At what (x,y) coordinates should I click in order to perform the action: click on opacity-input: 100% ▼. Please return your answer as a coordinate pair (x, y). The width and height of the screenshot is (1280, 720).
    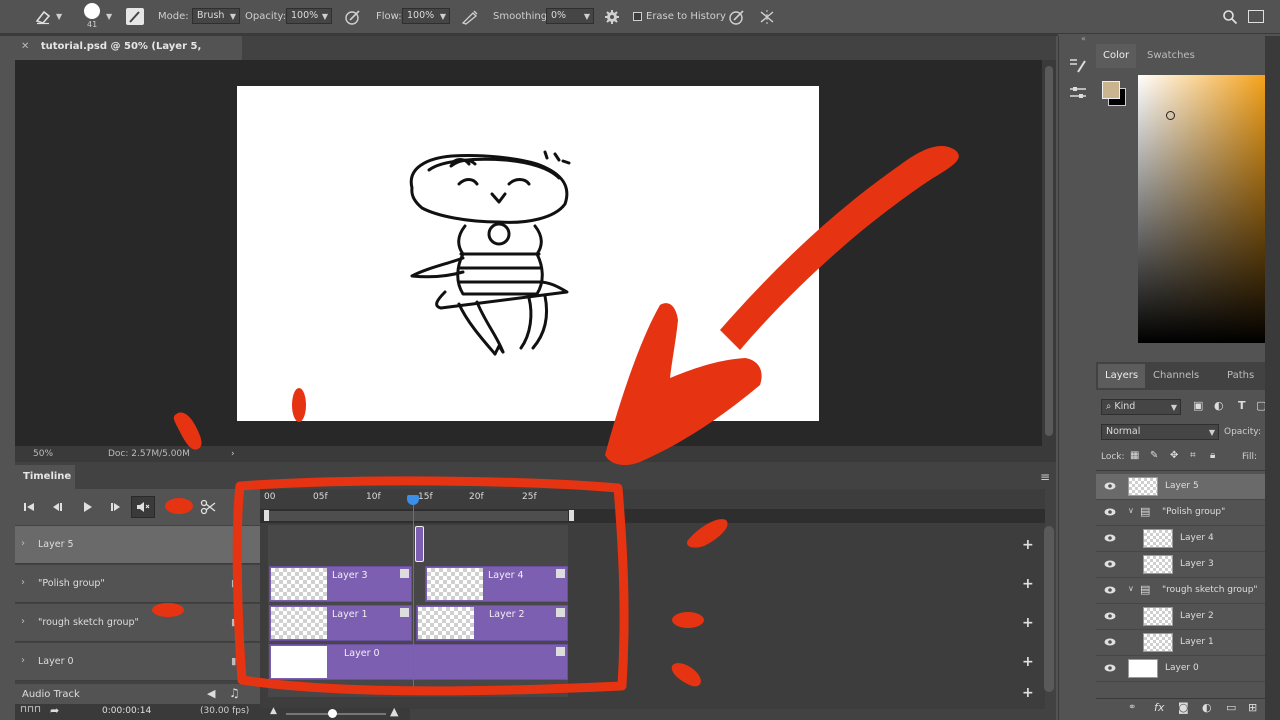
    Looking at the image, I should click on (309, 16).